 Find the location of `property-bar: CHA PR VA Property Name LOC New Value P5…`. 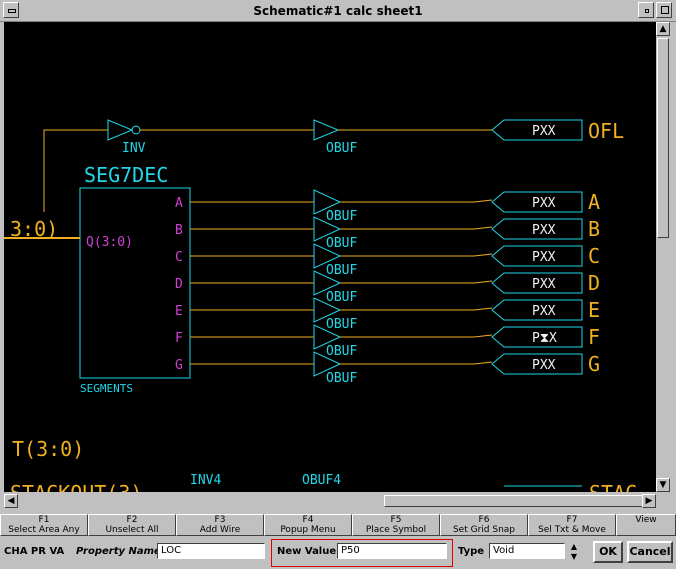

property-bar: CHA PR VA Property Name LOC New Value P5… is located at coordinates (338, 553).